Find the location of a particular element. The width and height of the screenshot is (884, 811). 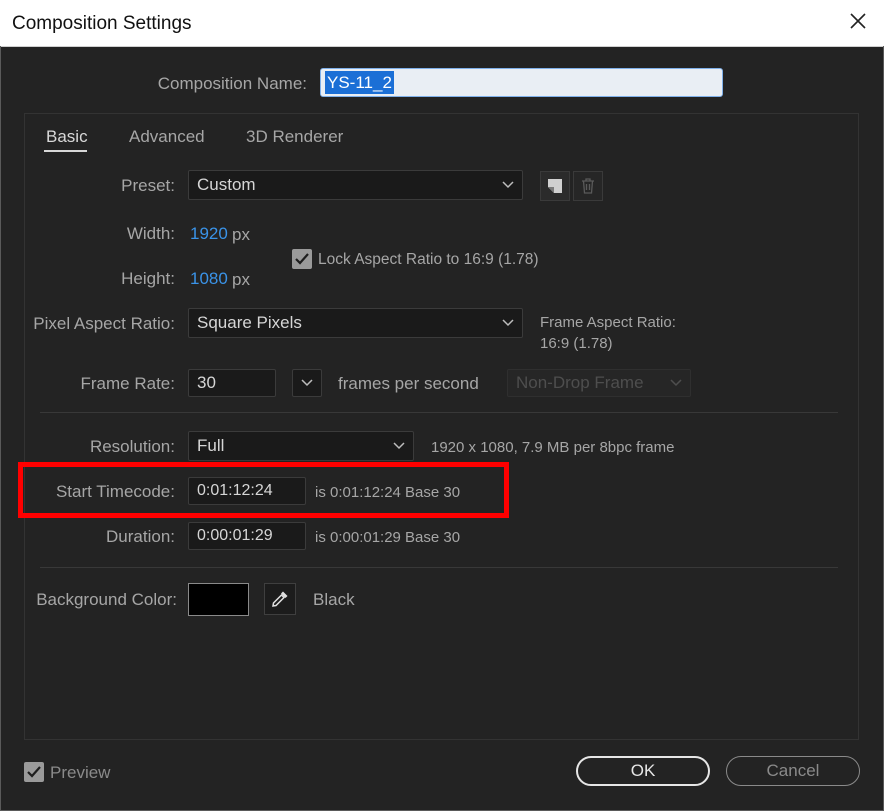

preset-dropdown: Custom is located at coordinates (355, 185).